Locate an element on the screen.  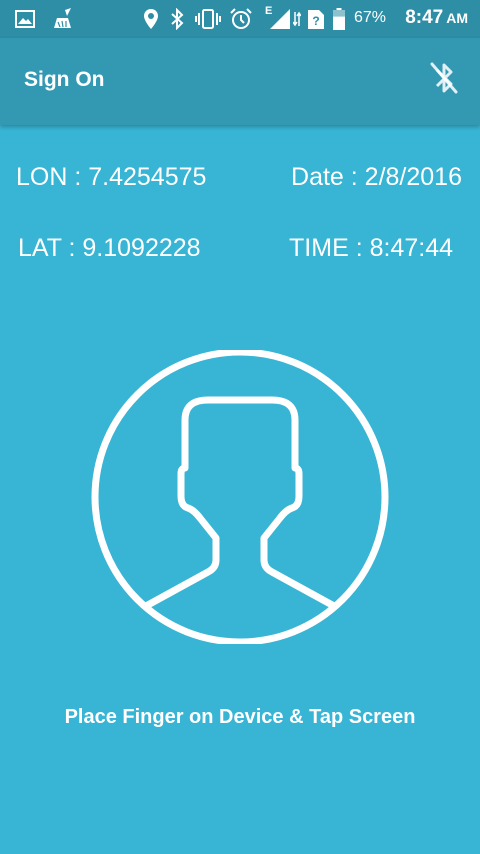
sim-icon: ? is located at coordinates (316, 19).